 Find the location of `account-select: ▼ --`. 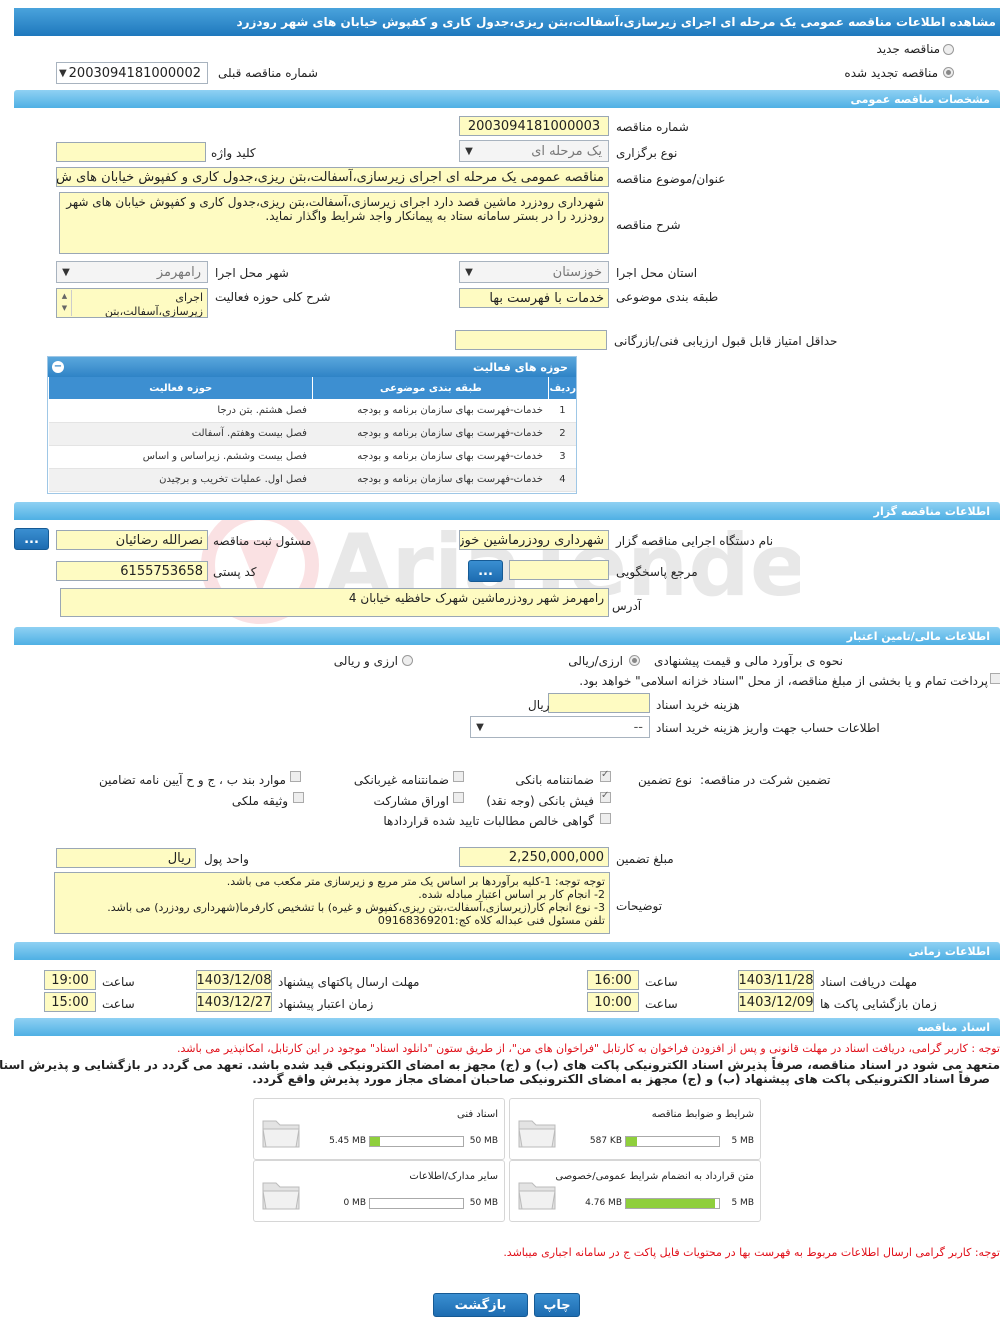

account-select: ▼ -- is located at coordinates (560, 727).